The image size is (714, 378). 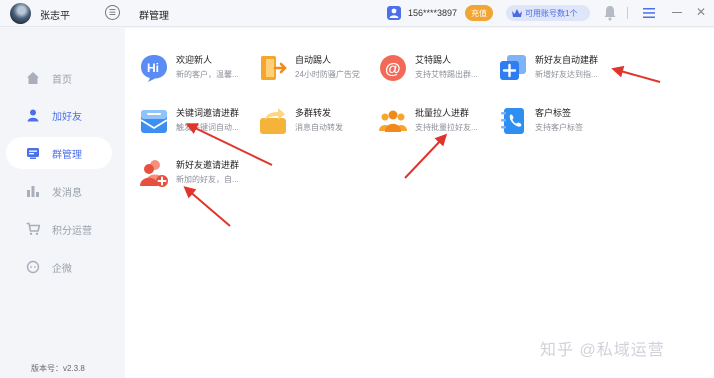 What do you see at coordinates (33, 78) in the screenshot?
I see `home-icon` at bounding box center [33, 78].